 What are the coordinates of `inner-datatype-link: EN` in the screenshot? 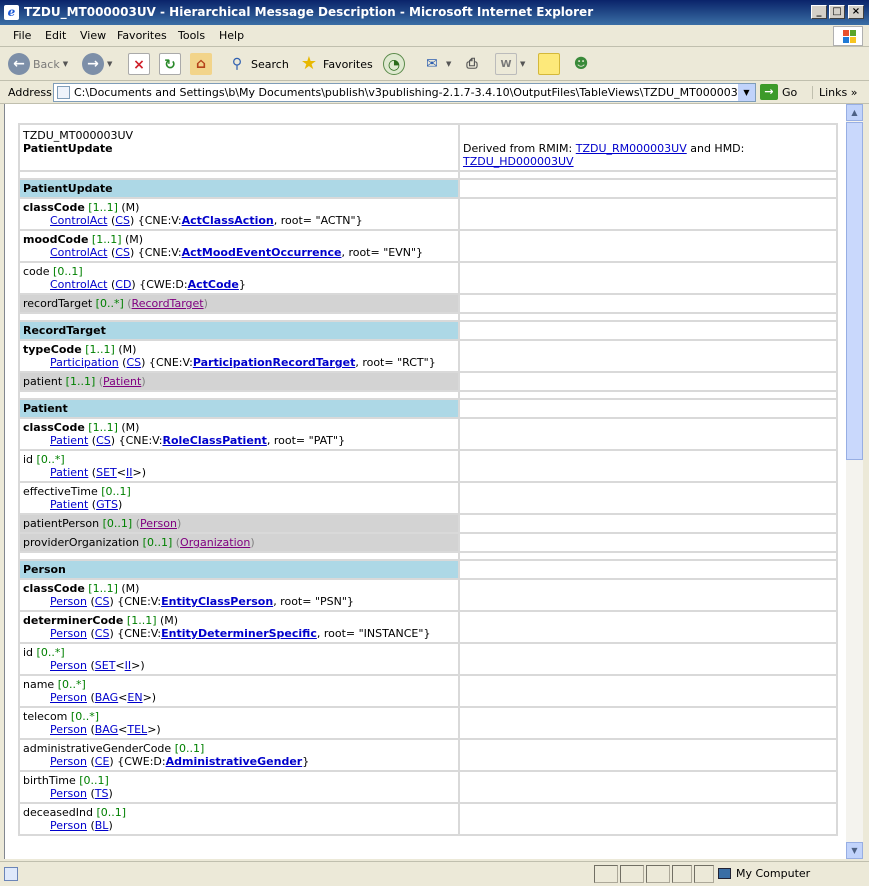 It's located at (134, 697).